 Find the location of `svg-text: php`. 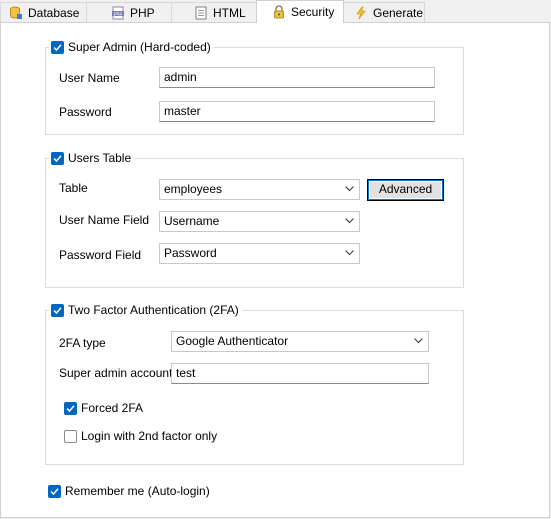

svg-text: php is located at coordinates (118, 14).